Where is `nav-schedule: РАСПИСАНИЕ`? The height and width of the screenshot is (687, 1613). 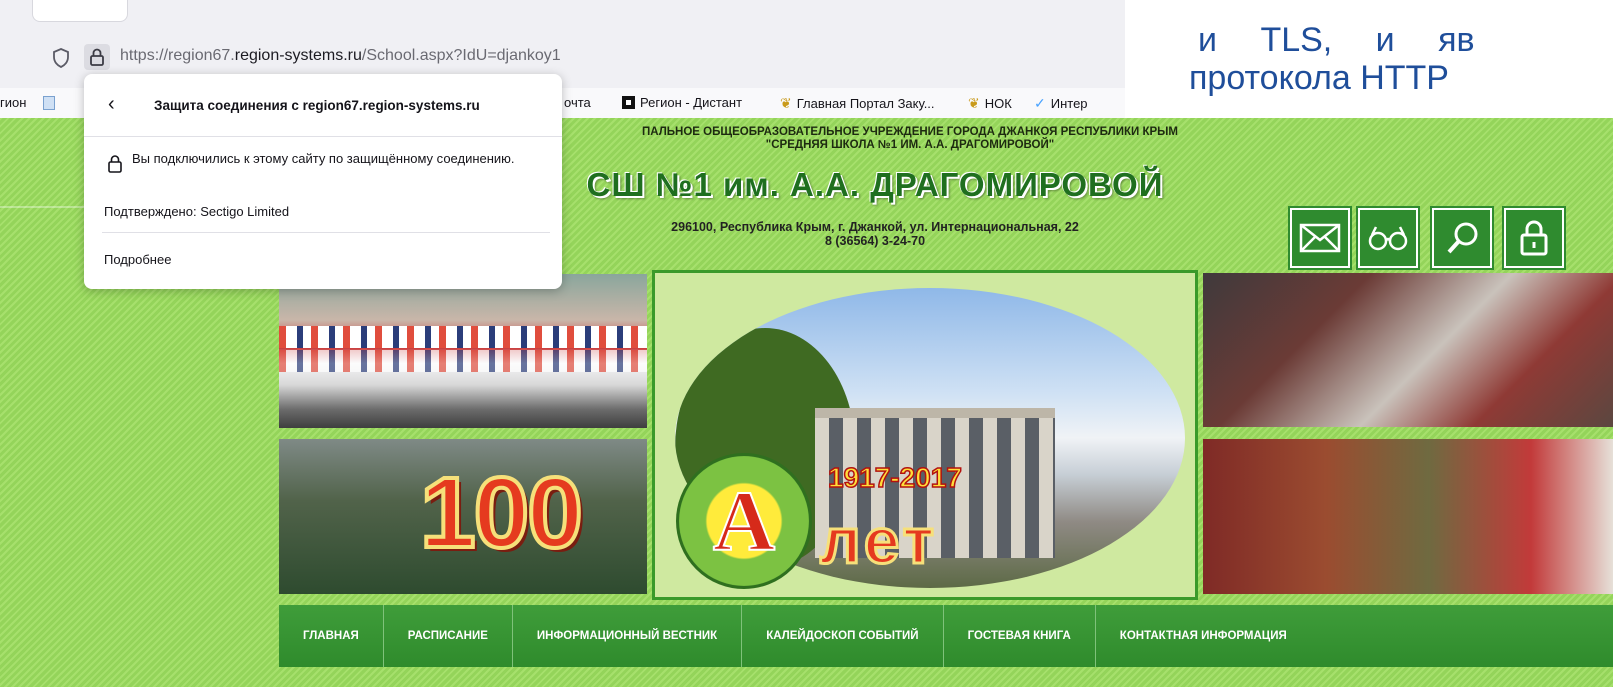
nav-schedule: РАСПИСАНИЕ is located at coordinates (448, 636).